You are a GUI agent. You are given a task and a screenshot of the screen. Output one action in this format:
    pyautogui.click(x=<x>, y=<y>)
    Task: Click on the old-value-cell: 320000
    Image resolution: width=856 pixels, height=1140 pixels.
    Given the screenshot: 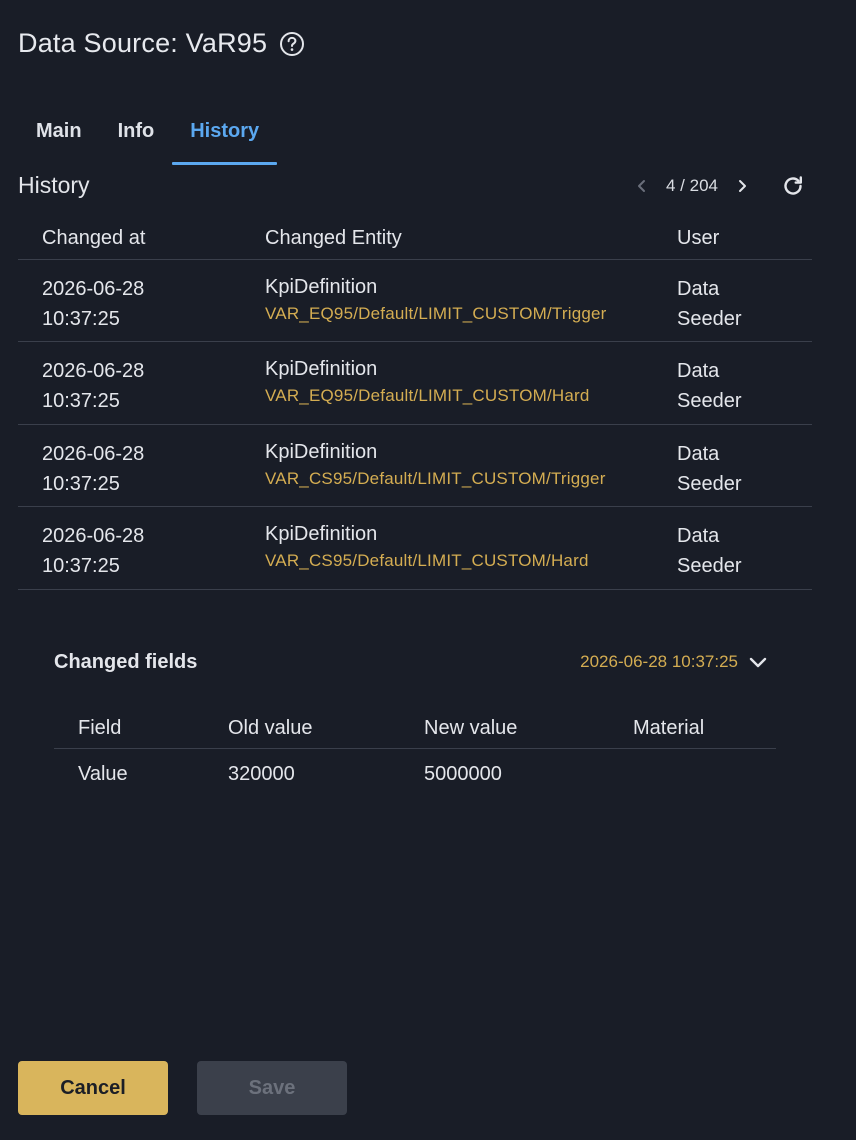 What is the action you would take?
    pyautogui.click(x=261, y=773)
    